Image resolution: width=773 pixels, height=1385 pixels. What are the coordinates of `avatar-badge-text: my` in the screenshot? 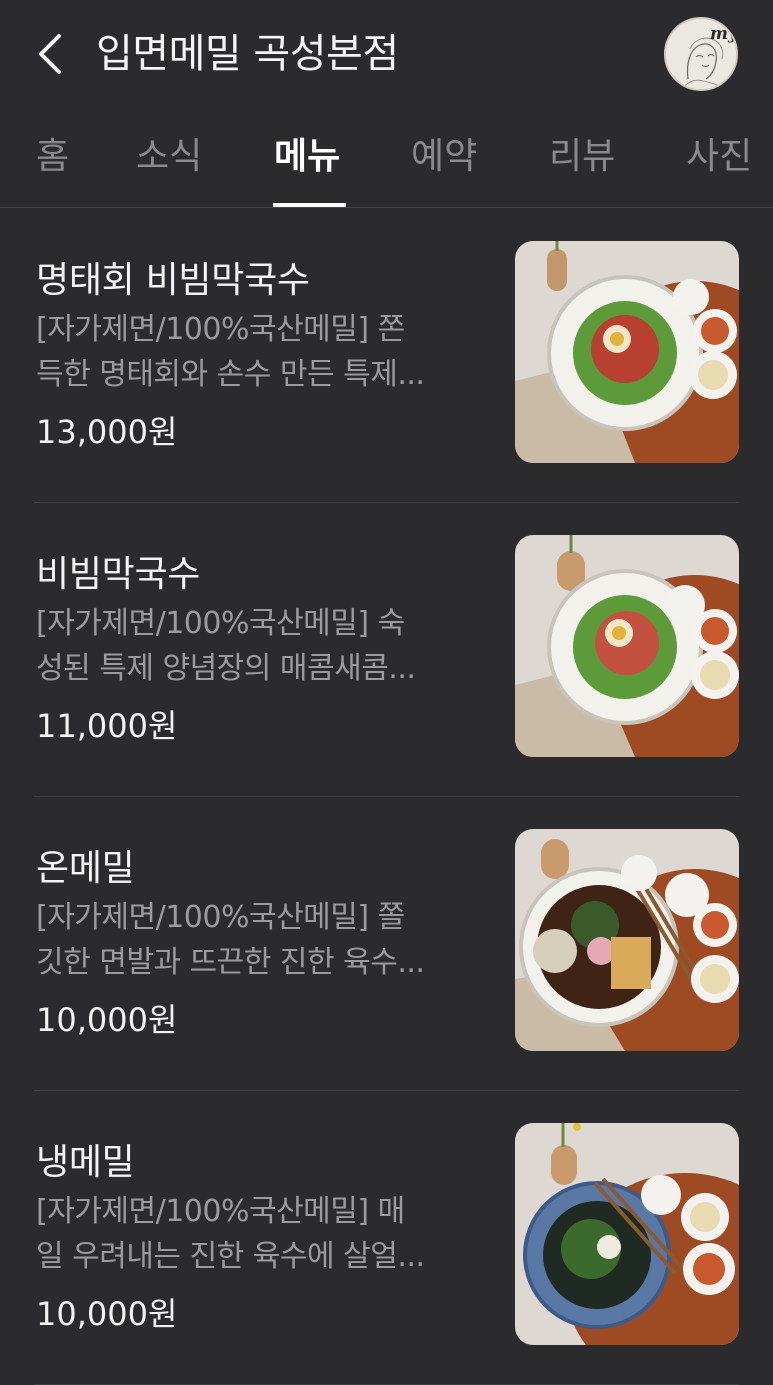 It's located at (724, 34).